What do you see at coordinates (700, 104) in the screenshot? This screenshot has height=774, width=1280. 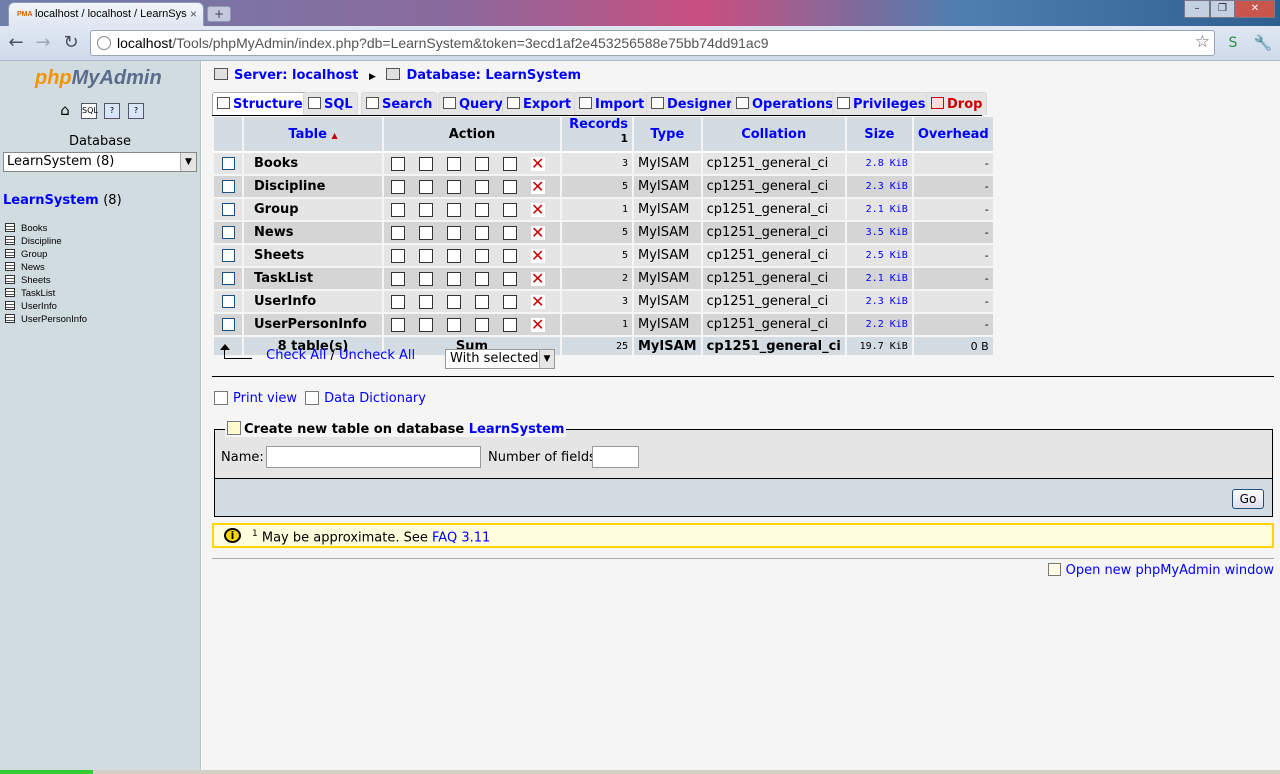 I see `tab-designer-label: Designer` at bounding box center [700, 104].